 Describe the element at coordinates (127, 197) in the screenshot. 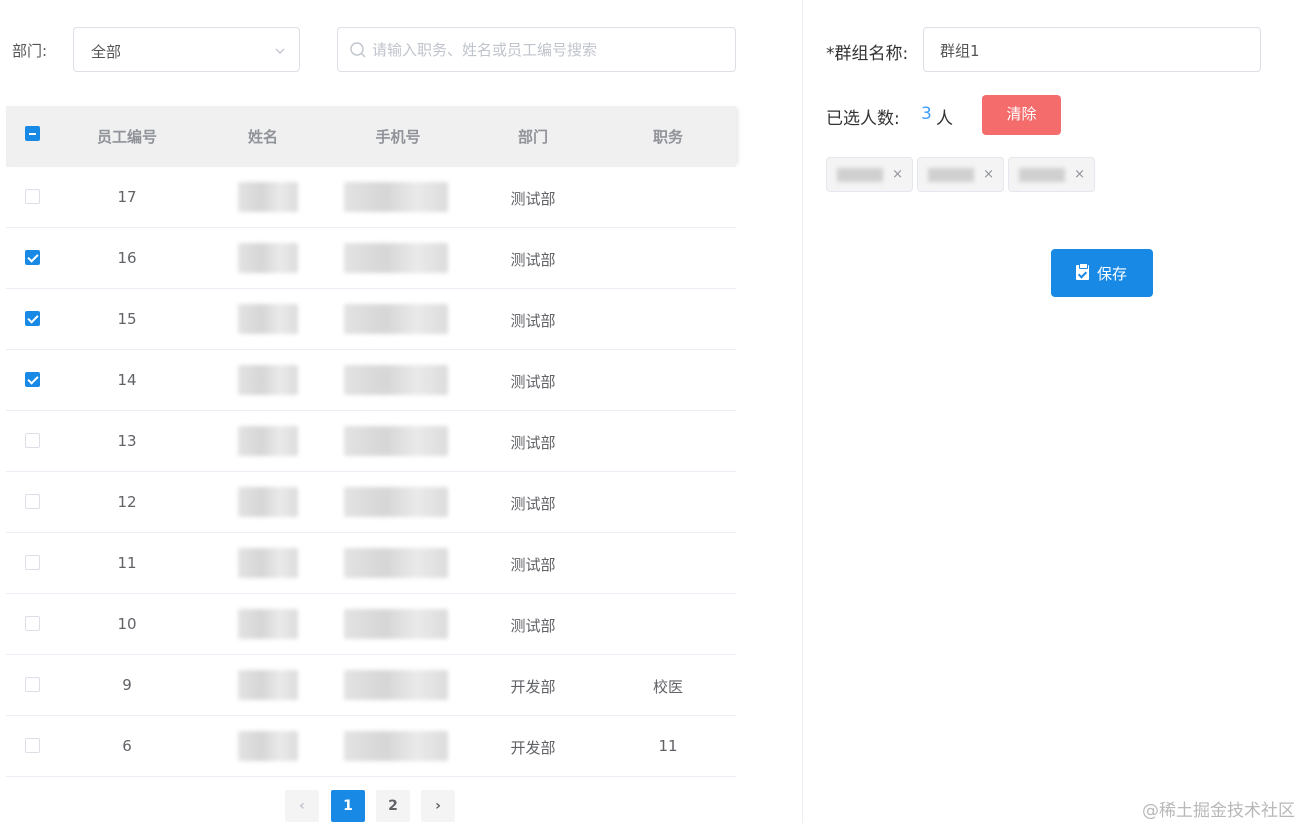

I see `cell-employee-id: 17` at that location.